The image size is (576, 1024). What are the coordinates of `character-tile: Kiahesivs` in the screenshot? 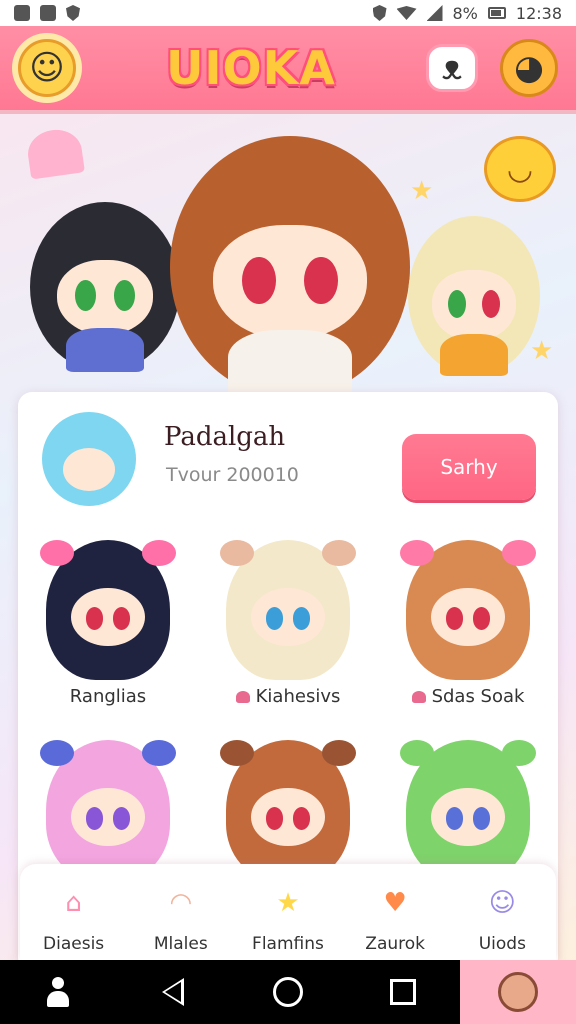 It's located at (288, 632).